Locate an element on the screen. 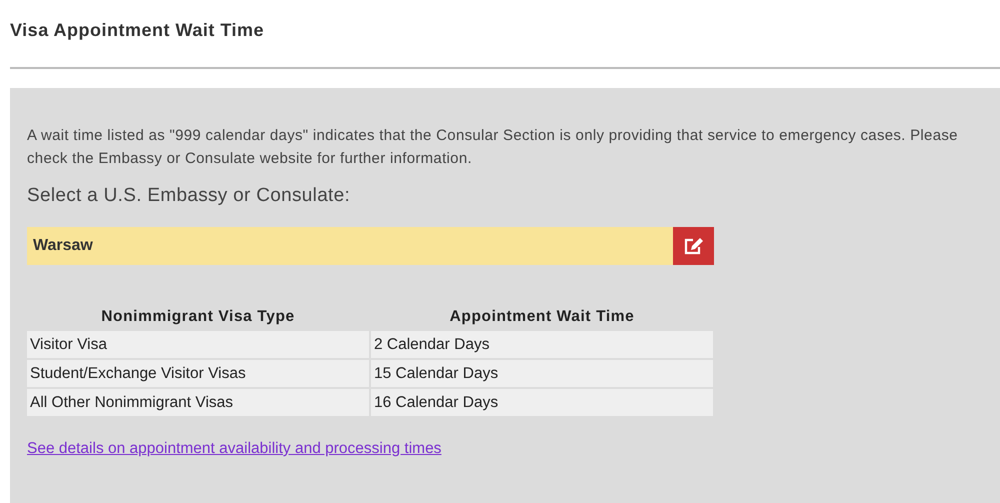 The height and width of the screenshot is (503, 1000). table-cell: 16 Calendar Days is located at coordinates (542, 402).